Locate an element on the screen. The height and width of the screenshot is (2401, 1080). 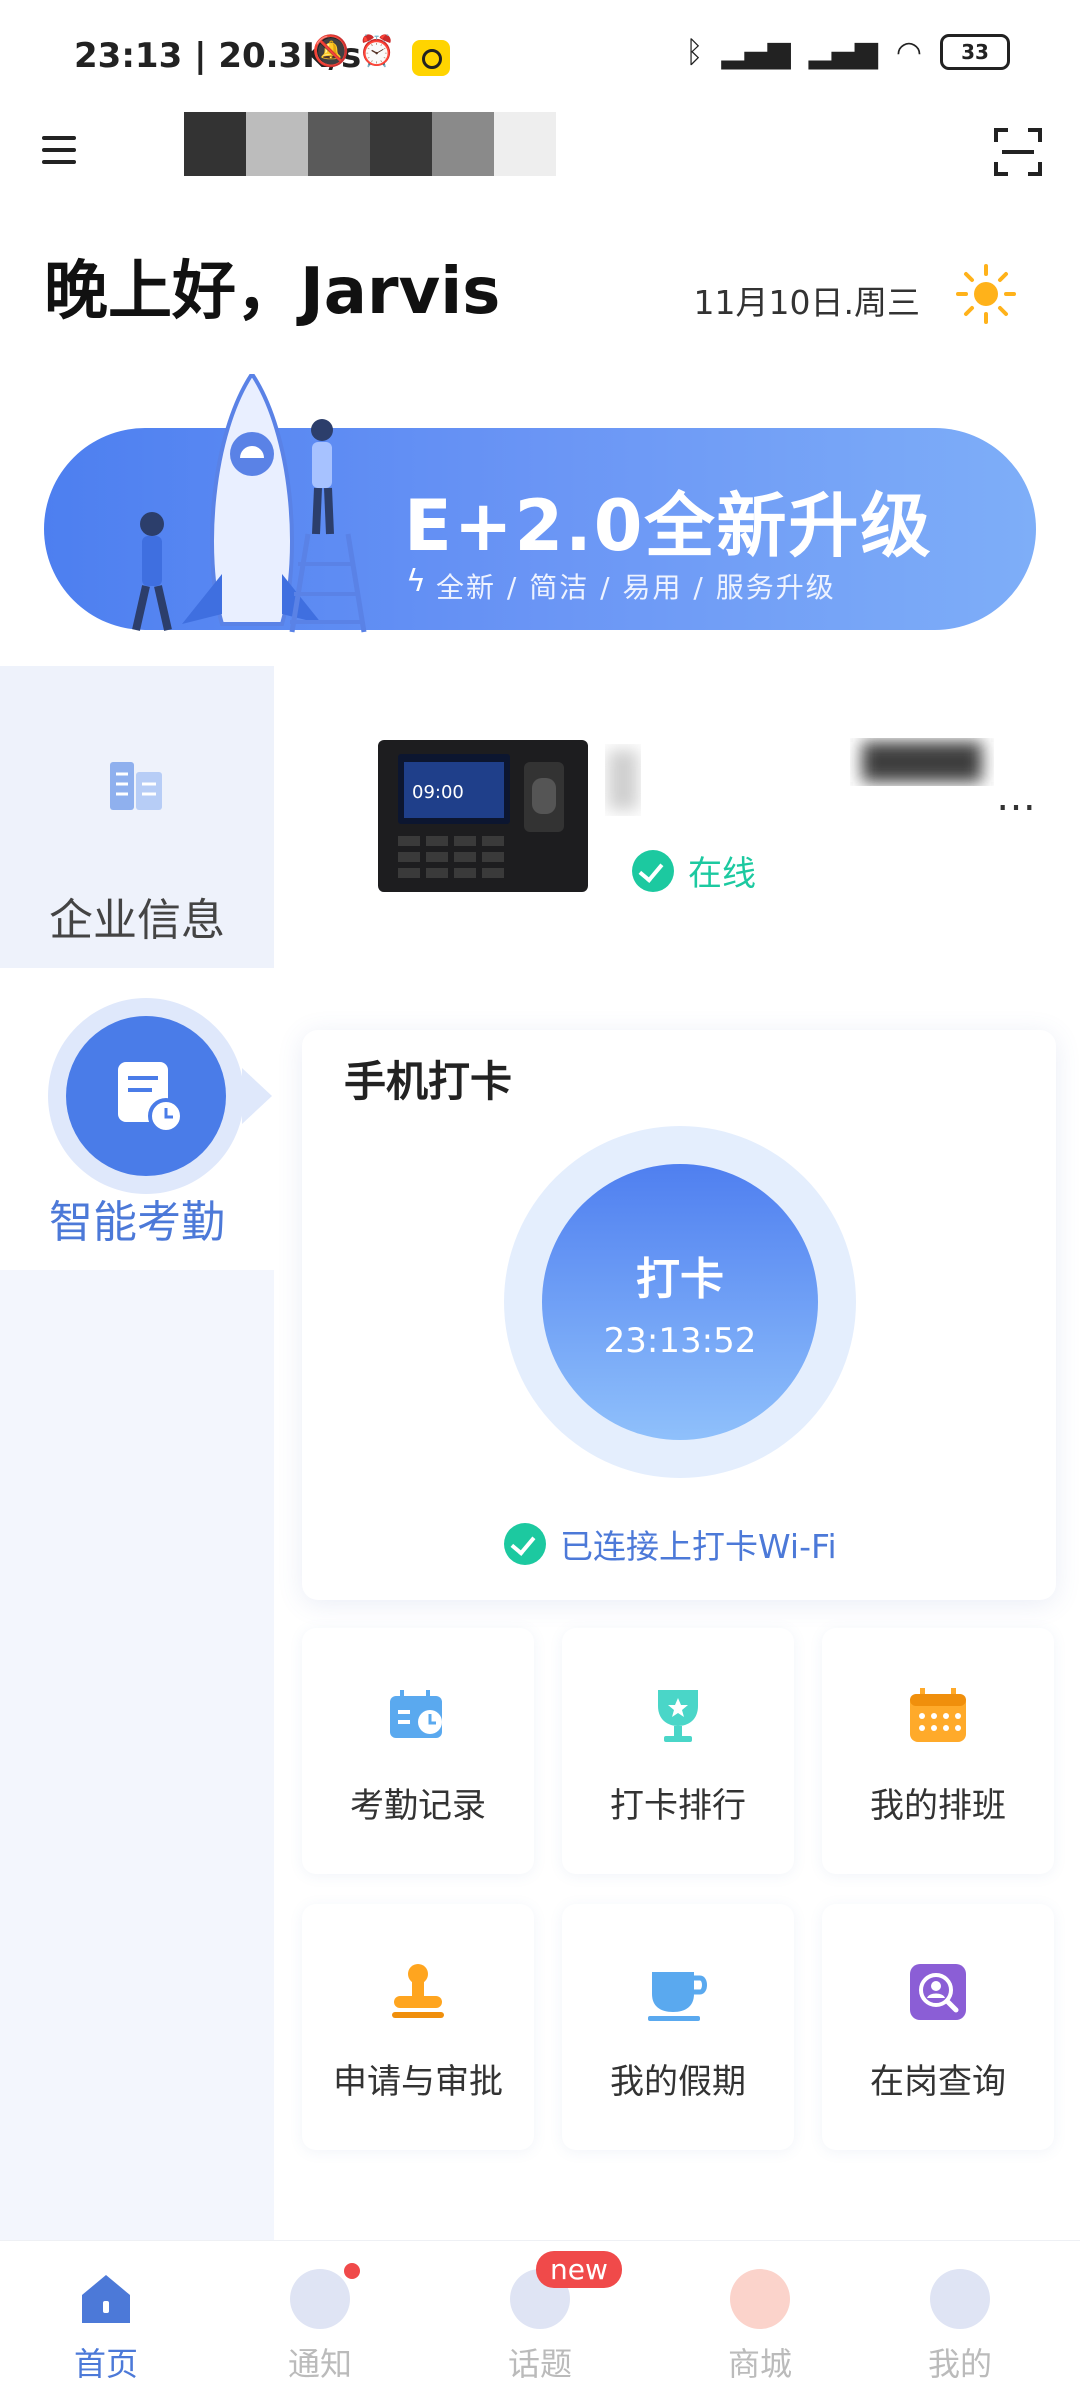
stamp-icon is located at coordinates (418, 1992).